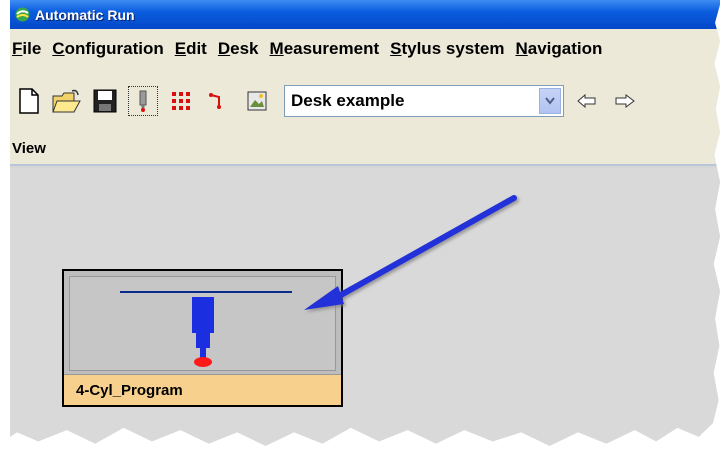 Image resolution: width=720 pixels, height=467 pixels. I want to click on new-button, so click(29, 101).